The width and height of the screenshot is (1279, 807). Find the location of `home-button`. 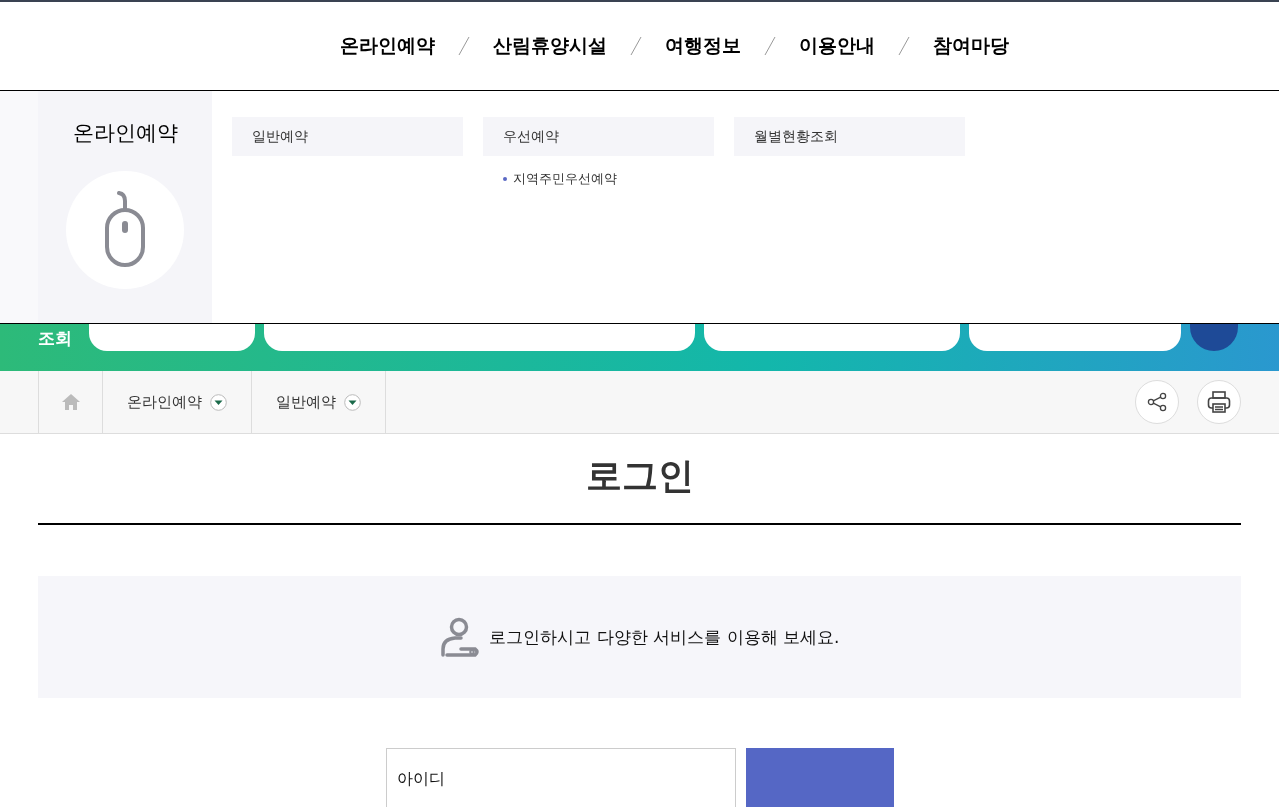

home-button is located at coordinates (70, 402).